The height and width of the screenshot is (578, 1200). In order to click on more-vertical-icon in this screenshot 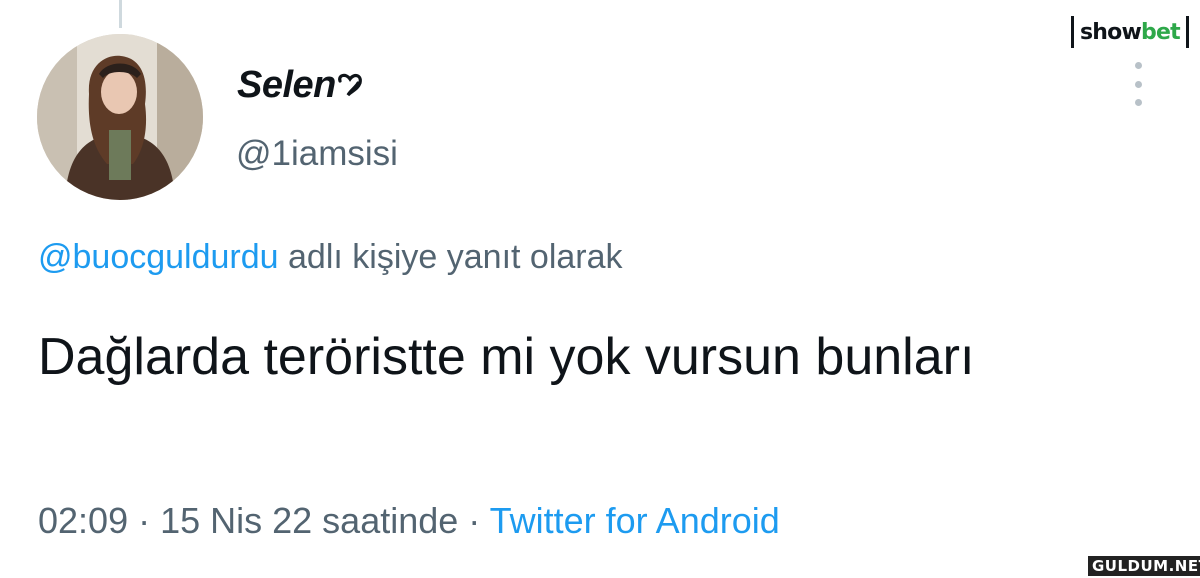, I will do `click(1138, 84)`.